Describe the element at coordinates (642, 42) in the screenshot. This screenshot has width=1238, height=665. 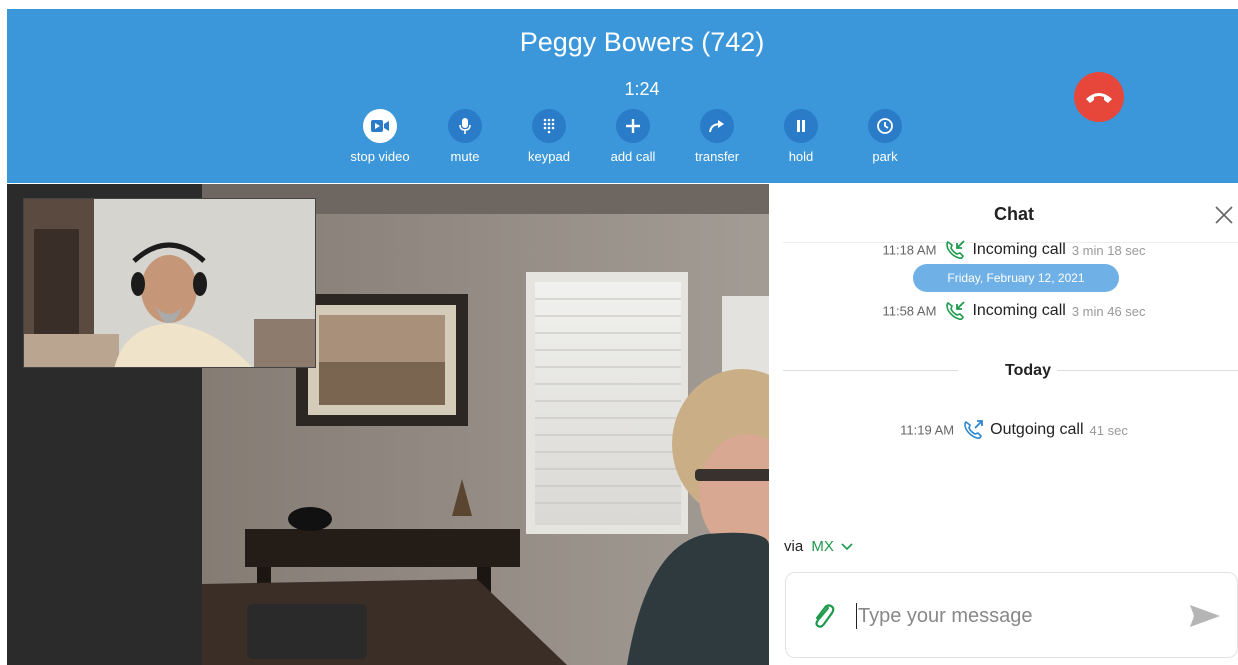
I see `caller-name: Peggy Bowers (742)` at that location.